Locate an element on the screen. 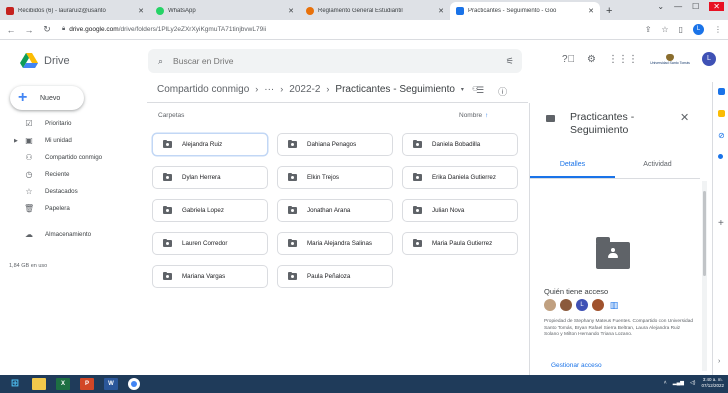 The image size is (728, 393). sort-button: Nombre ↑ is located at coordinates (473, 115).